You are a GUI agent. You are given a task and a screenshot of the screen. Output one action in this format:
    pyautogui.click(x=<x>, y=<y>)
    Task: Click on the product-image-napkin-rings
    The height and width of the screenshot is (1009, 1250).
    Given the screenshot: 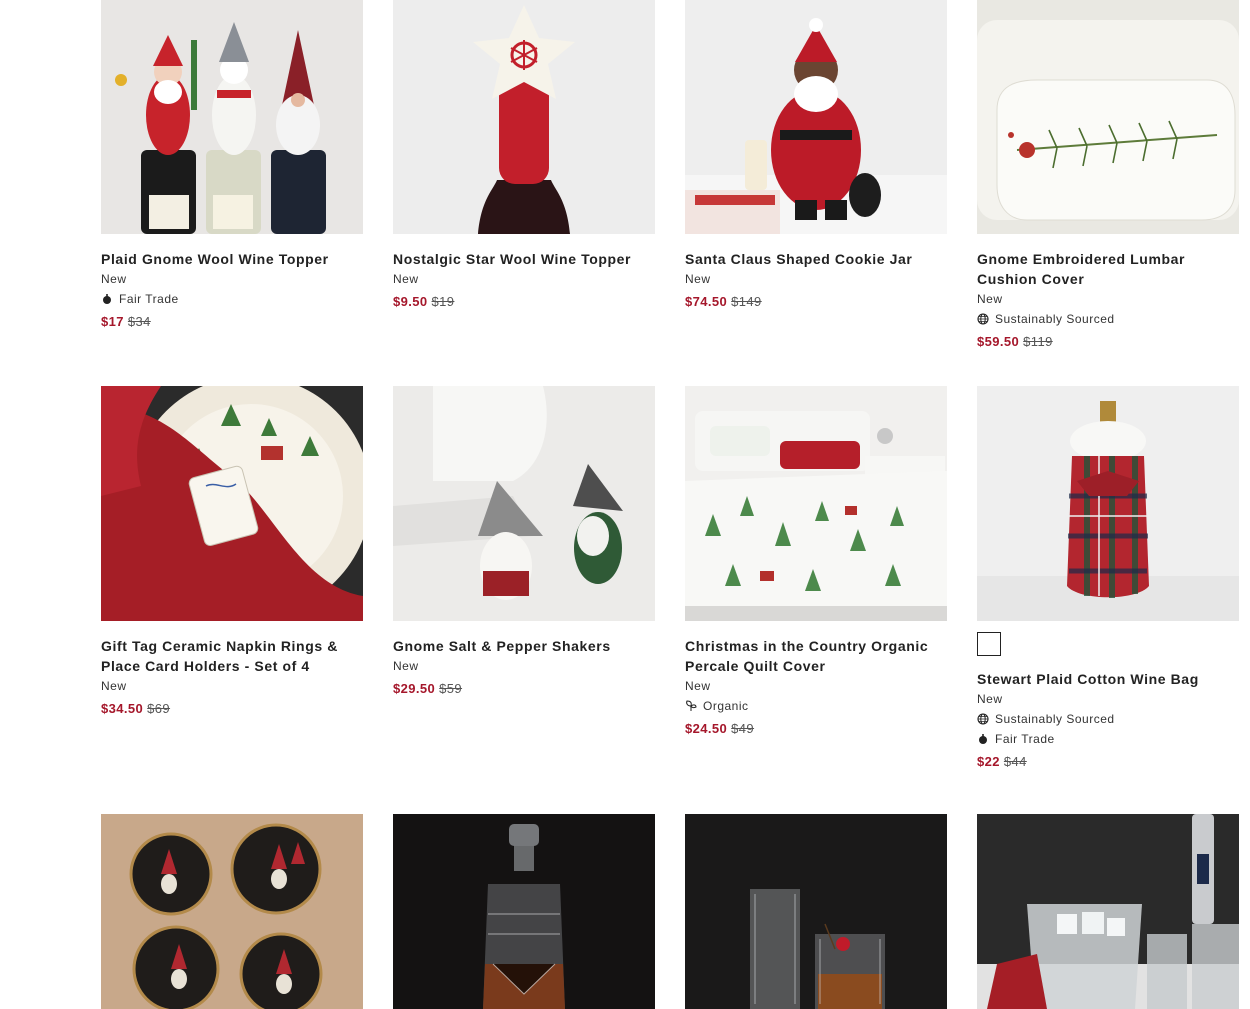 What is the action you would take?
    pyautogui.click(x=232, y=503)
    